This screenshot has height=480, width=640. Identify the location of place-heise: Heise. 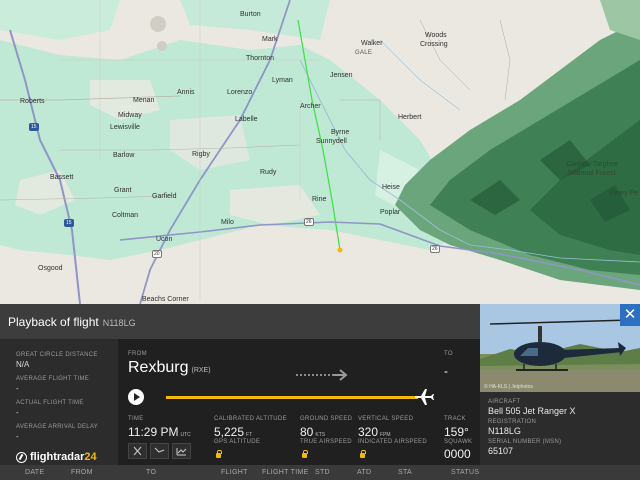
(391, 187).